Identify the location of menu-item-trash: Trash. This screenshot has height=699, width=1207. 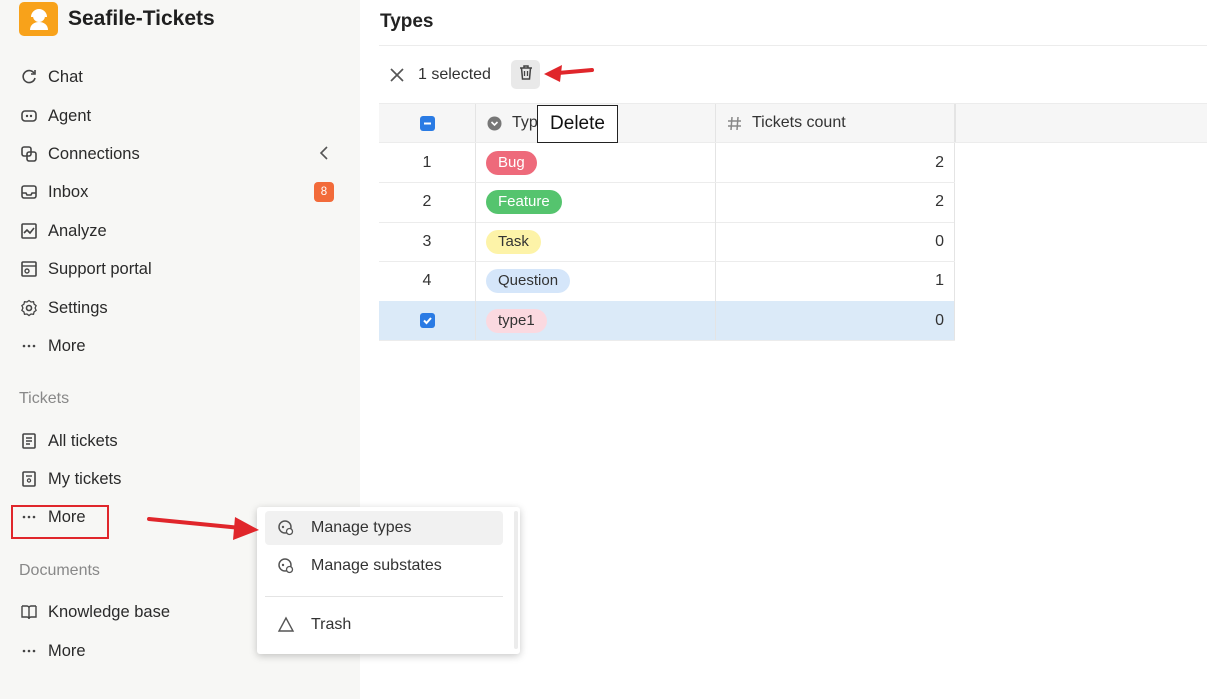
(384, 625).